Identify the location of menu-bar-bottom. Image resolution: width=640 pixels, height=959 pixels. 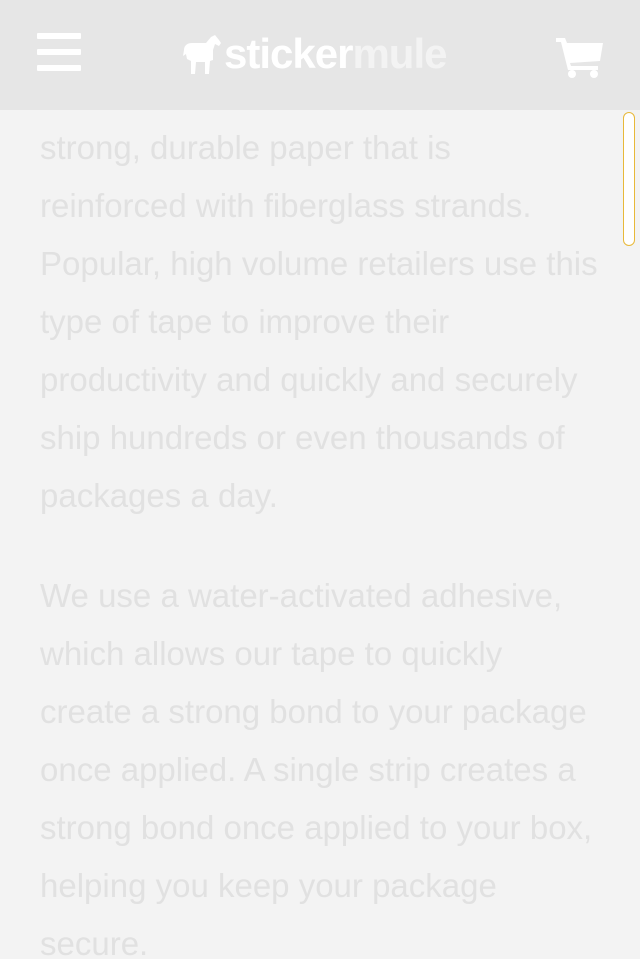
(59, 68).